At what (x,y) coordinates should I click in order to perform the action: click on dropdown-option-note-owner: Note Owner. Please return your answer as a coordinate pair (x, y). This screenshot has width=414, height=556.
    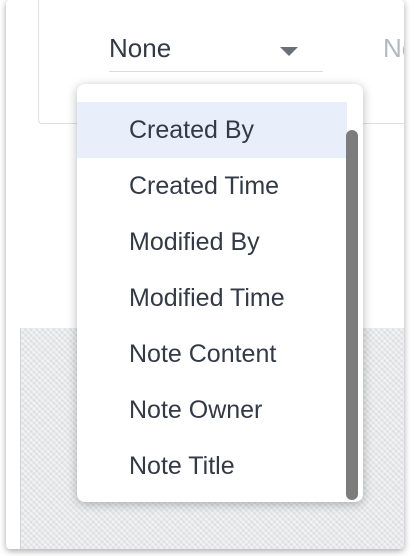
    Looking at the image, I should click on (212, 410).